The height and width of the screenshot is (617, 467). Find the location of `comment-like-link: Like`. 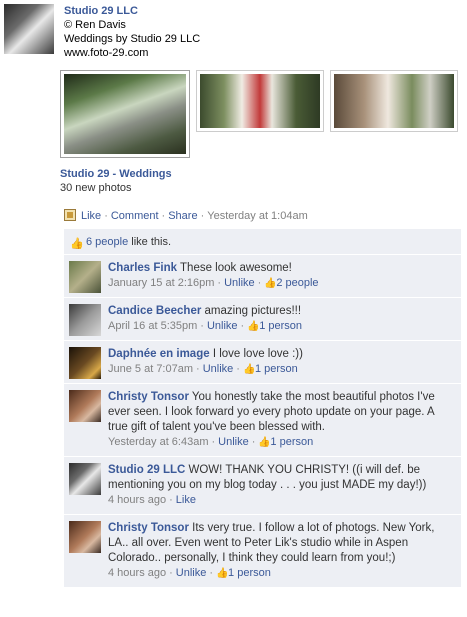

comment-like-link: Like is located at coordinates (186, 500).